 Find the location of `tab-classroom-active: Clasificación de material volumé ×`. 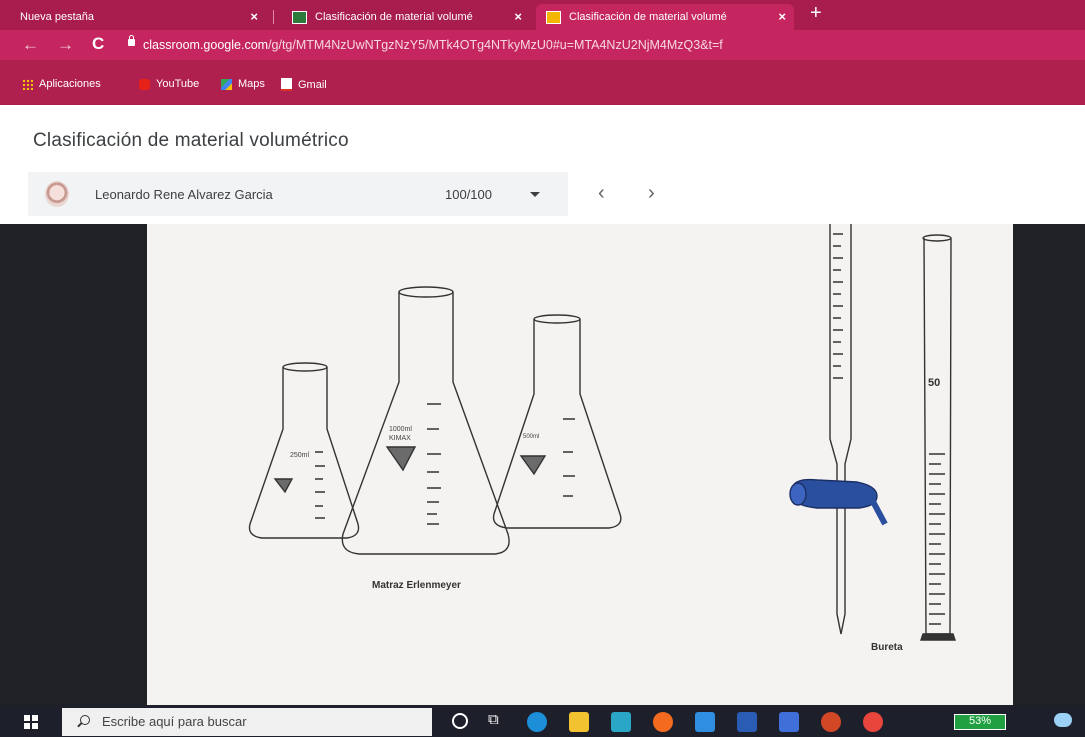

tab-classroom-active: Clasificación de material volumé × is located at coordinates (665, 17).